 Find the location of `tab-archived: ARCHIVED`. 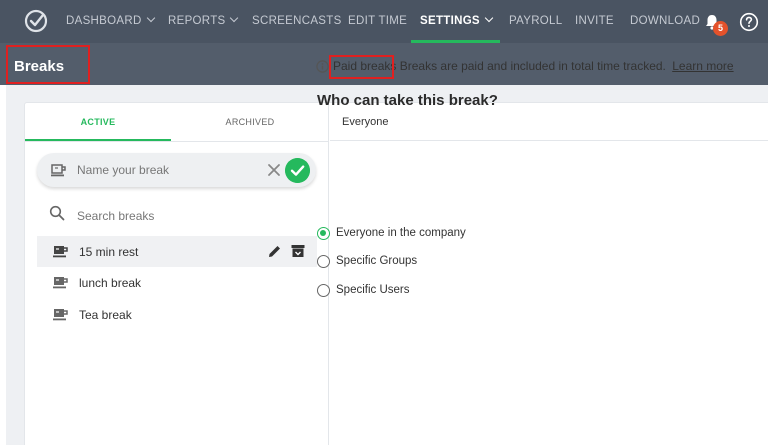

tab-archived: ARCHIVED is located at coordinates (250, 122).